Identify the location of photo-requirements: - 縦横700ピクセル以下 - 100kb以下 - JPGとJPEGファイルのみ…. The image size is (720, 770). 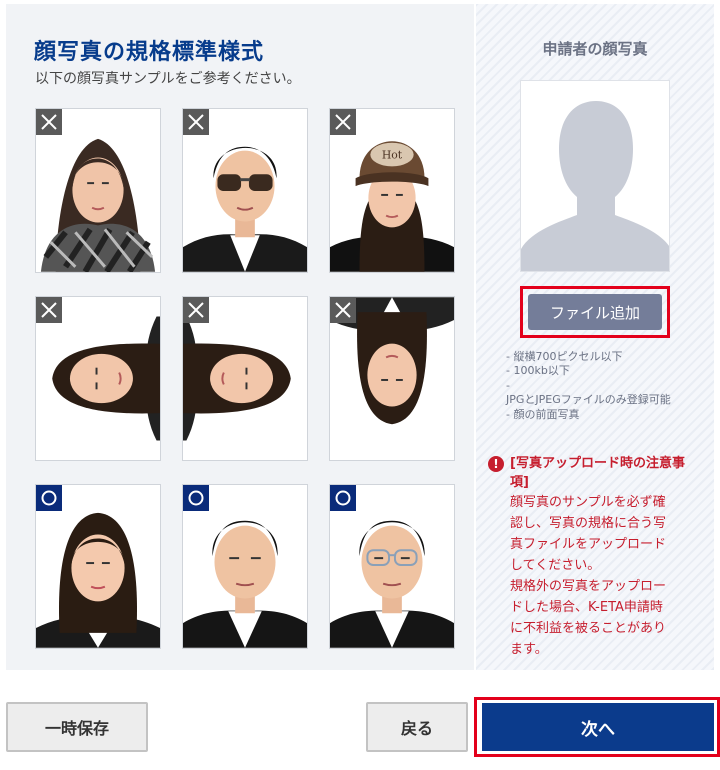
(588, 386).